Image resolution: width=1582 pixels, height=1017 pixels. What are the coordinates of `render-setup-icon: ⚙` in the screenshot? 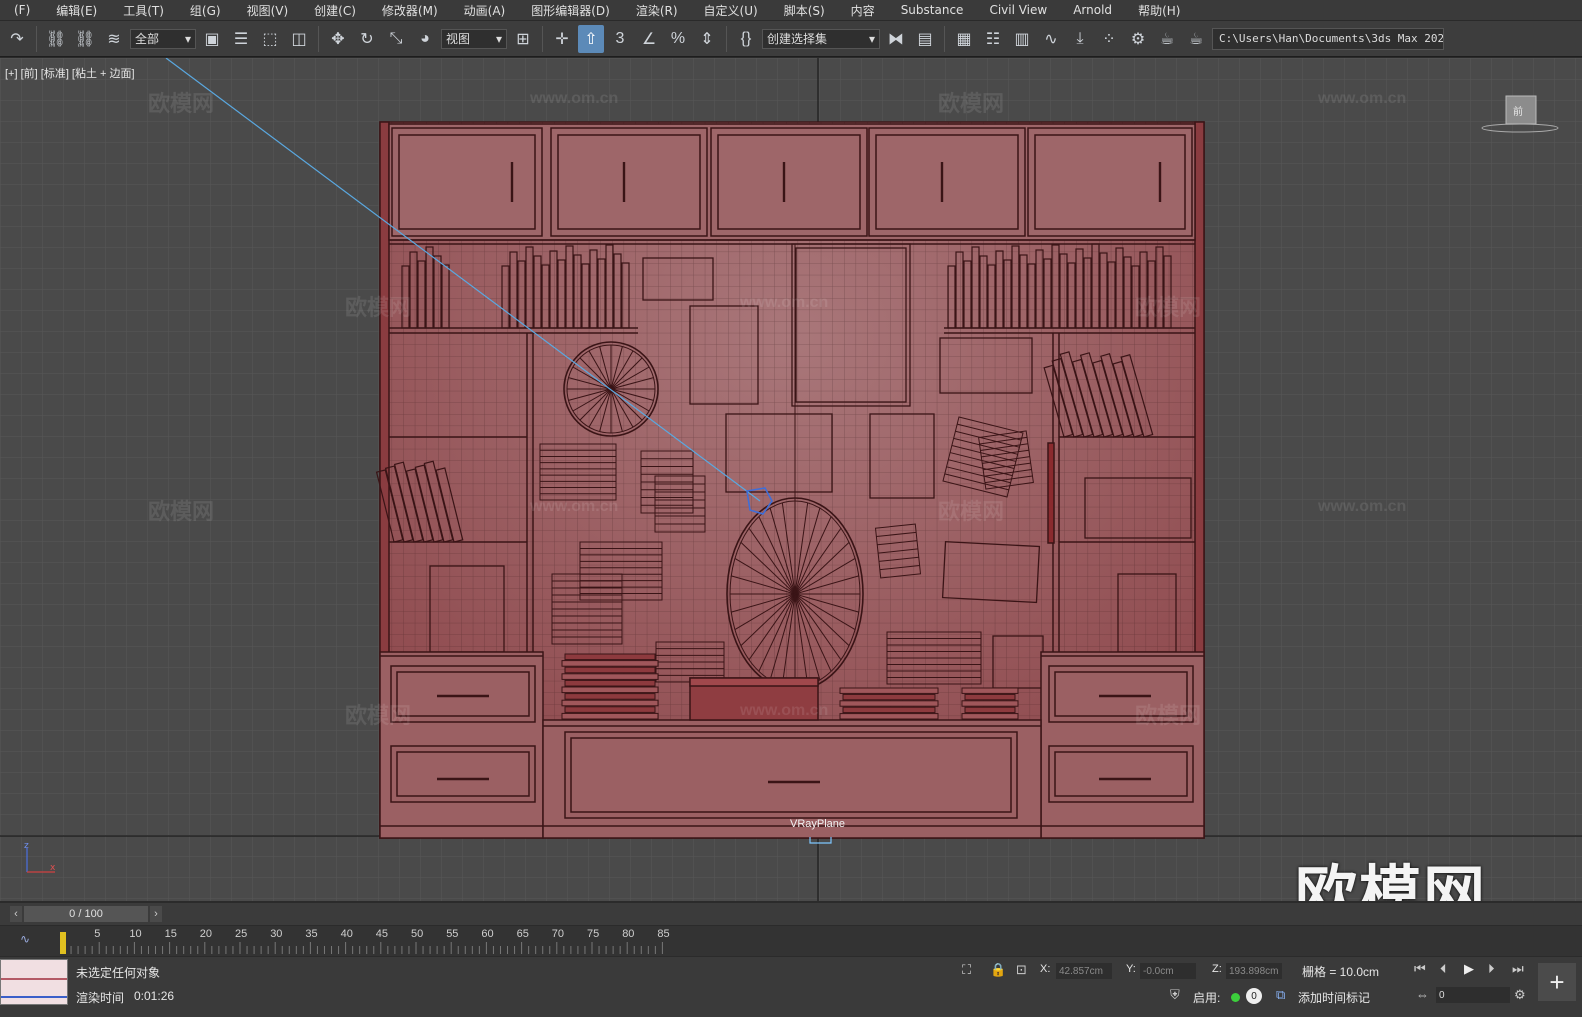 It's located at (1138, 39).